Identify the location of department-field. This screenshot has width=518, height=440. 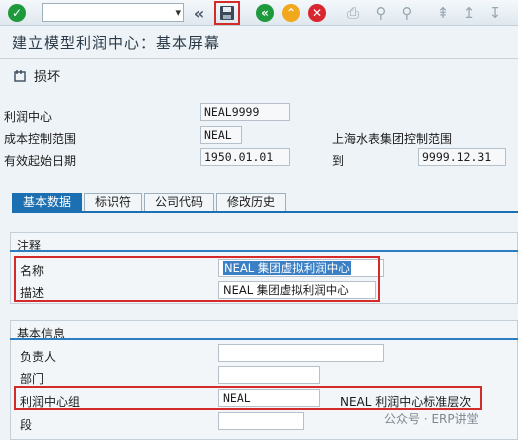
(269, 375).